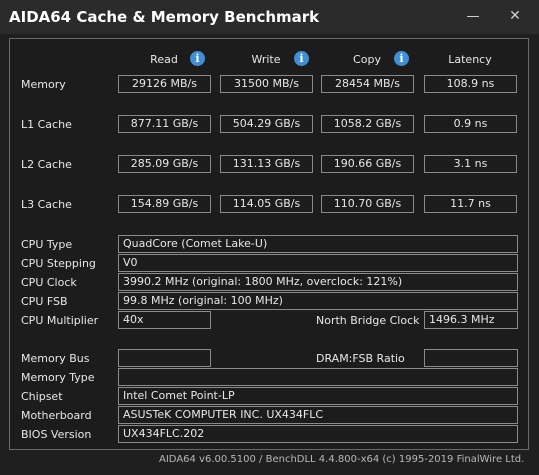 The width and height of the screenshot is (539, 475). I want to click on copy-info-icon: i, so click(401, 58).